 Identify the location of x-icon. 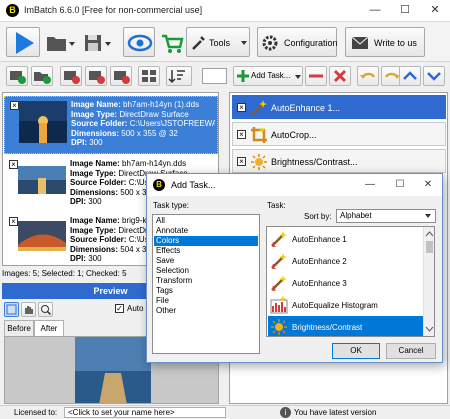
(340, 76).